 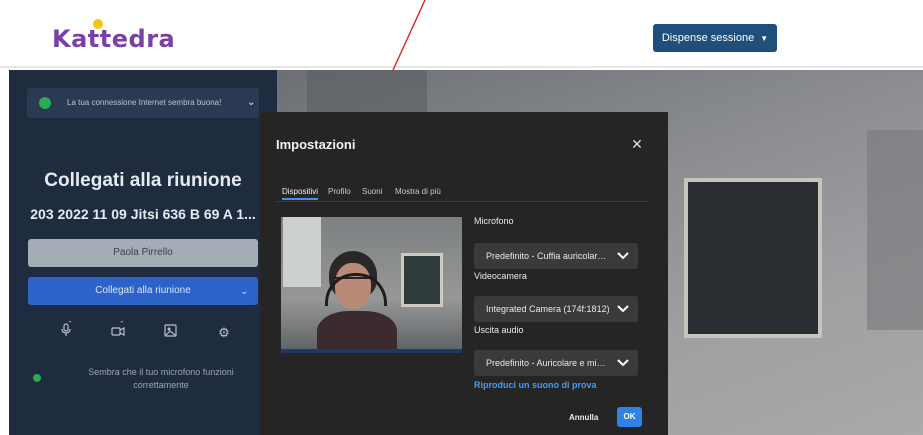 I want to click on camera-preview, so click(x=371, y=285).